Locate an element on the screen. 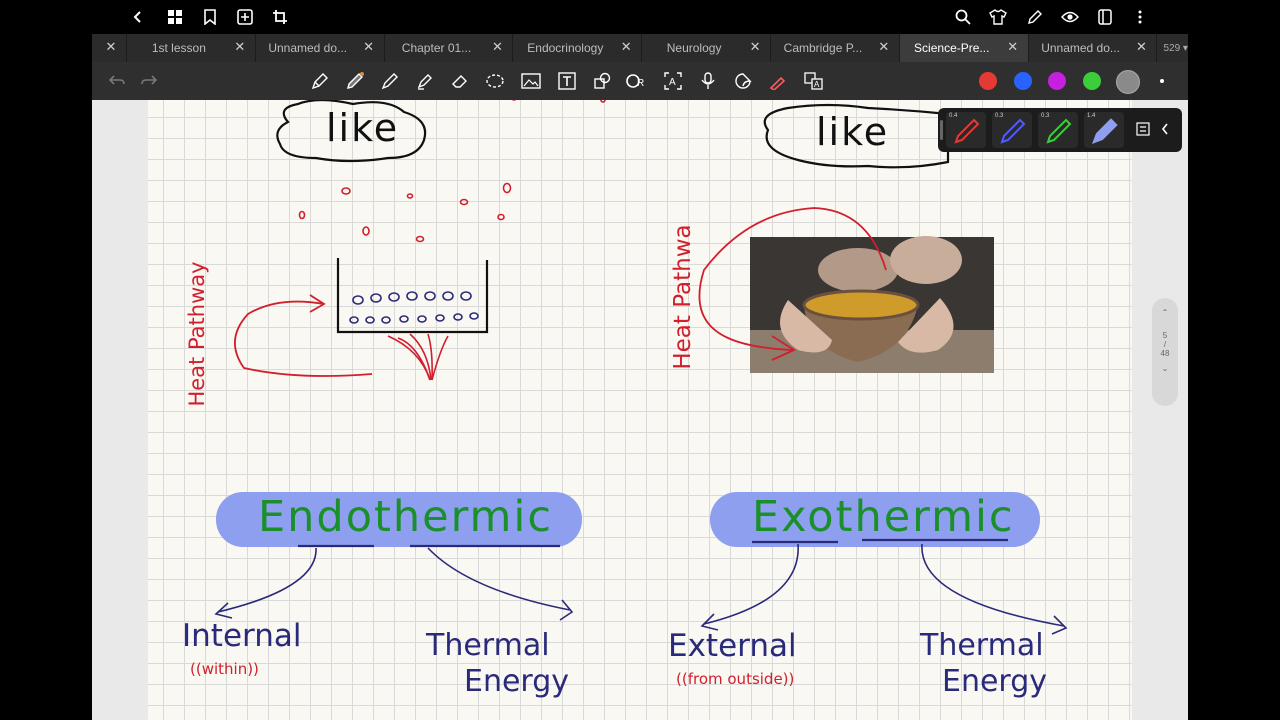 The height and width of the screenshot is (720, 1280). branch-arrows is located at coordinates (641, 589).